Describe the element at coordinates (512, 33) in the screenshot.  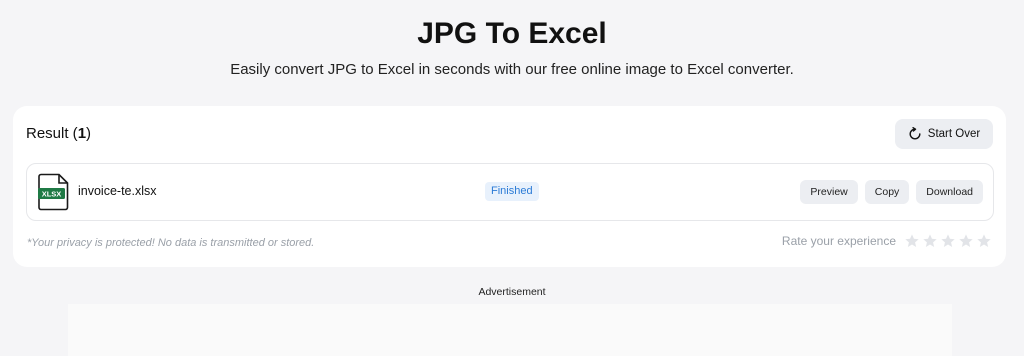
I see `page-title: JPG To Excel` at that location.